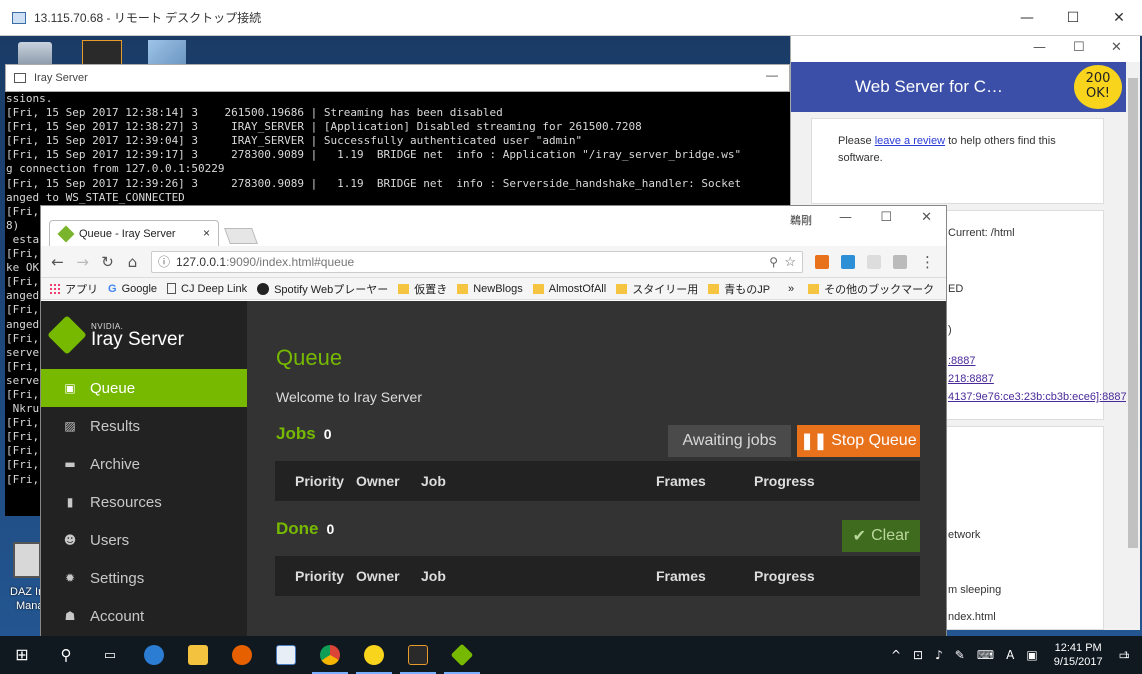  Describe the element at coordinates (791, 289) in the screenshot. I see `bookmarks-more-button: »` at that location.